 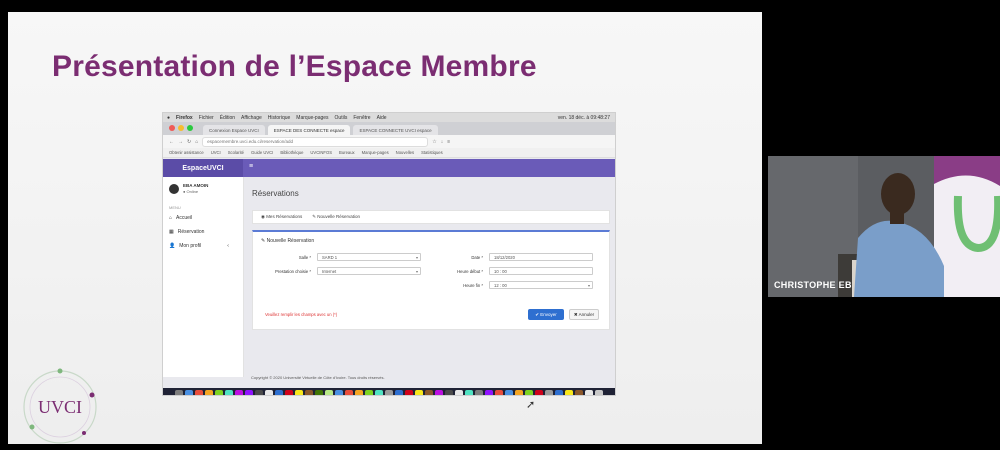 I want to click on menu-affichage: Affichage, so click(x=251, y=118).